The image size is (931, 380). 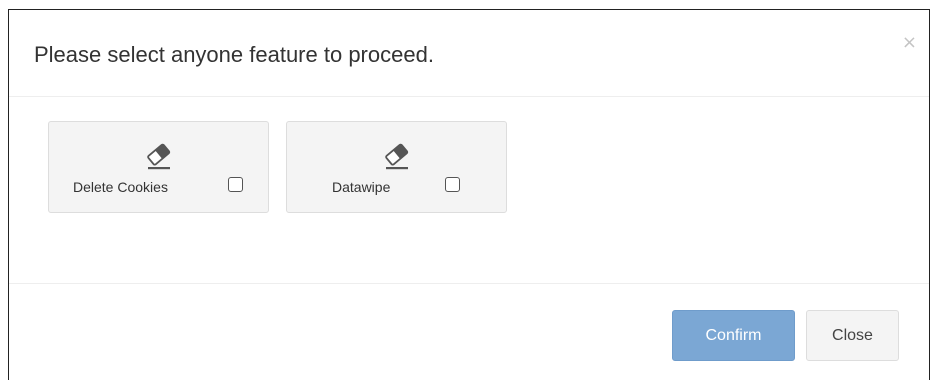 What do you see at coordinates (235, 184) in the screenshot?
I see `delete-cookies-checkbox` at bounding box center [235, 184].